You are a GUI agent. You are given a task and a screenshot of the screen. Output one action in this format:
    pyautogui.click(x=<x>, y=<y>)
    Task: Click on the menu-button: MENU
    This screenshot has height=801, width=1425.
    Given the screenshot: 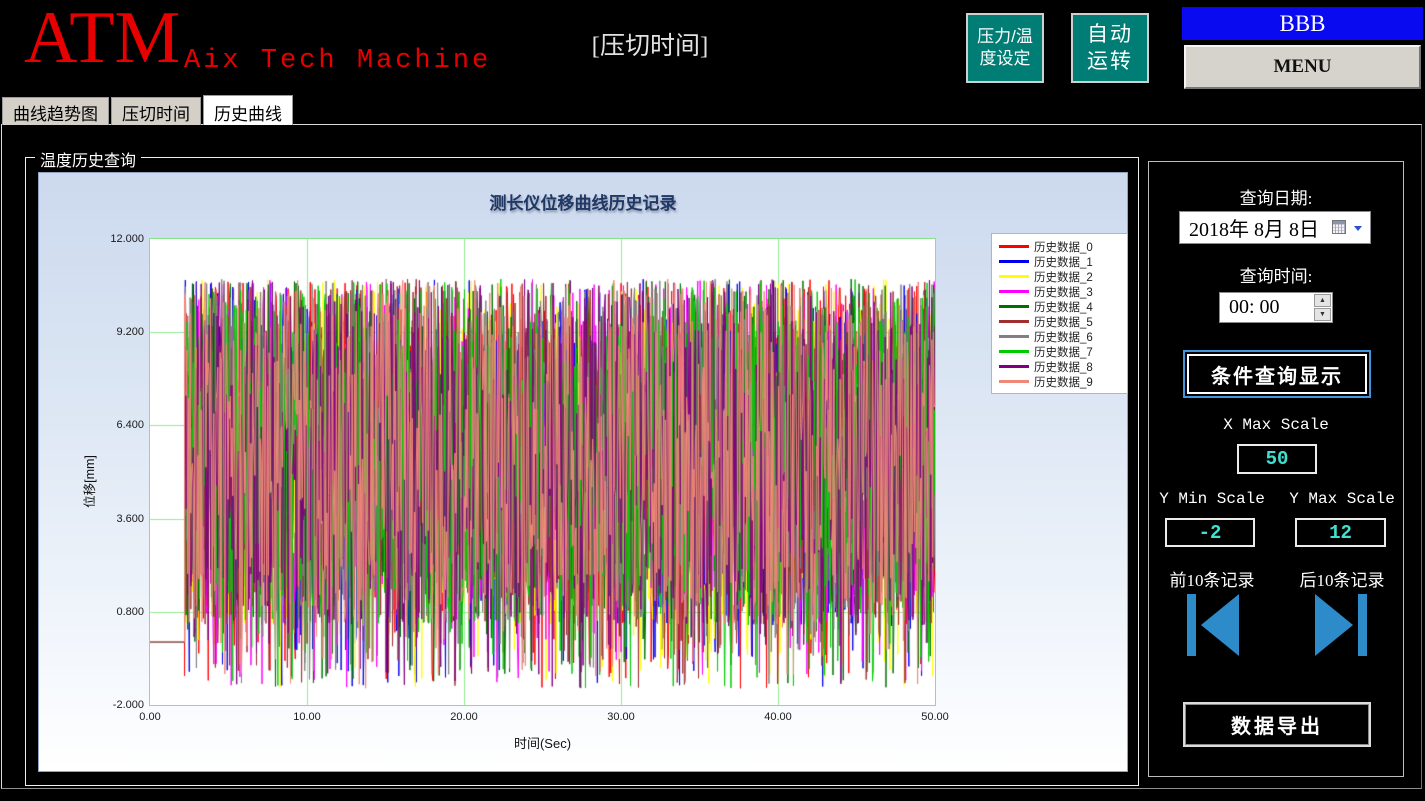 What is the action you would take?
    pyautogui.click(x=1302, y=67)
    